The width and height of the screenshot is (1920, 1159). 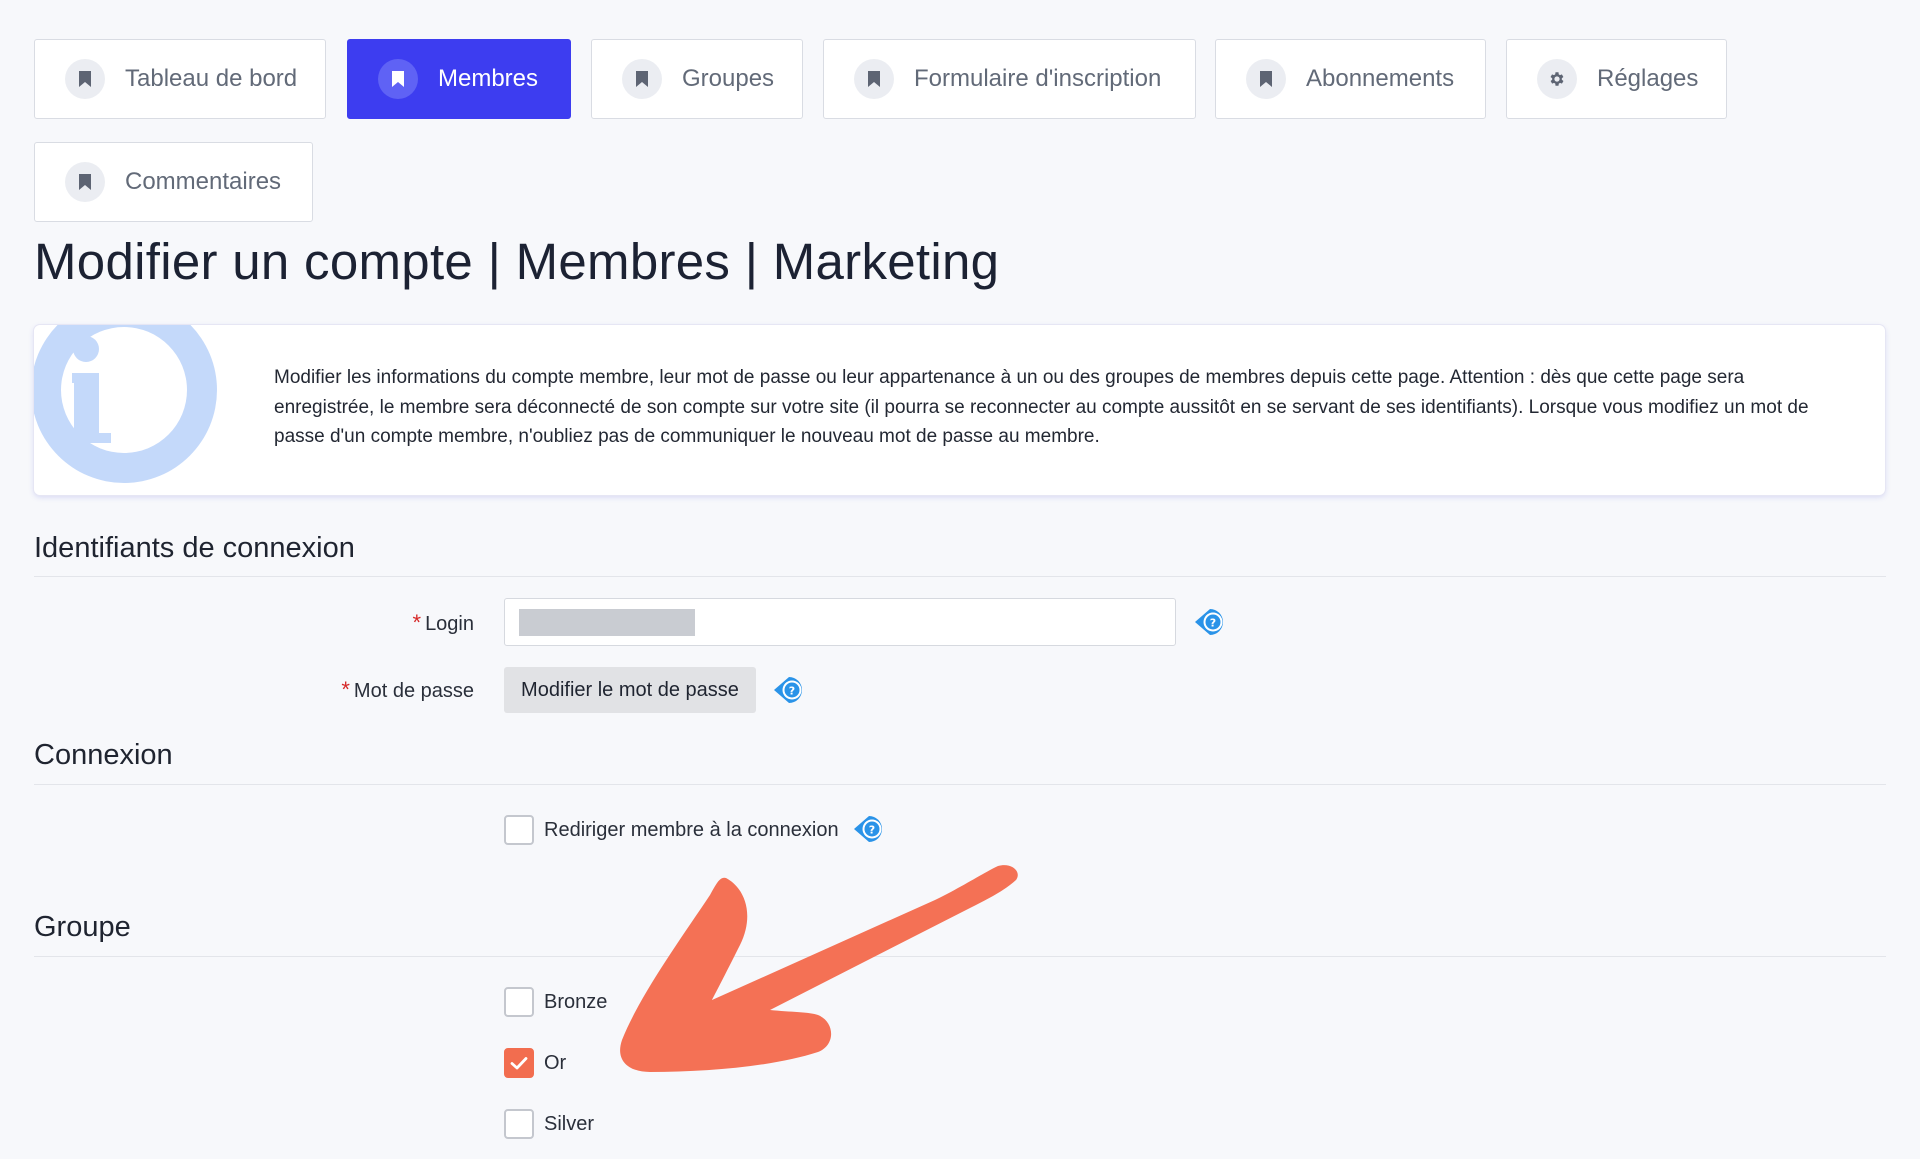 I want to click on tab-abonnements: Abonnements, so click(x=1350, y=79).